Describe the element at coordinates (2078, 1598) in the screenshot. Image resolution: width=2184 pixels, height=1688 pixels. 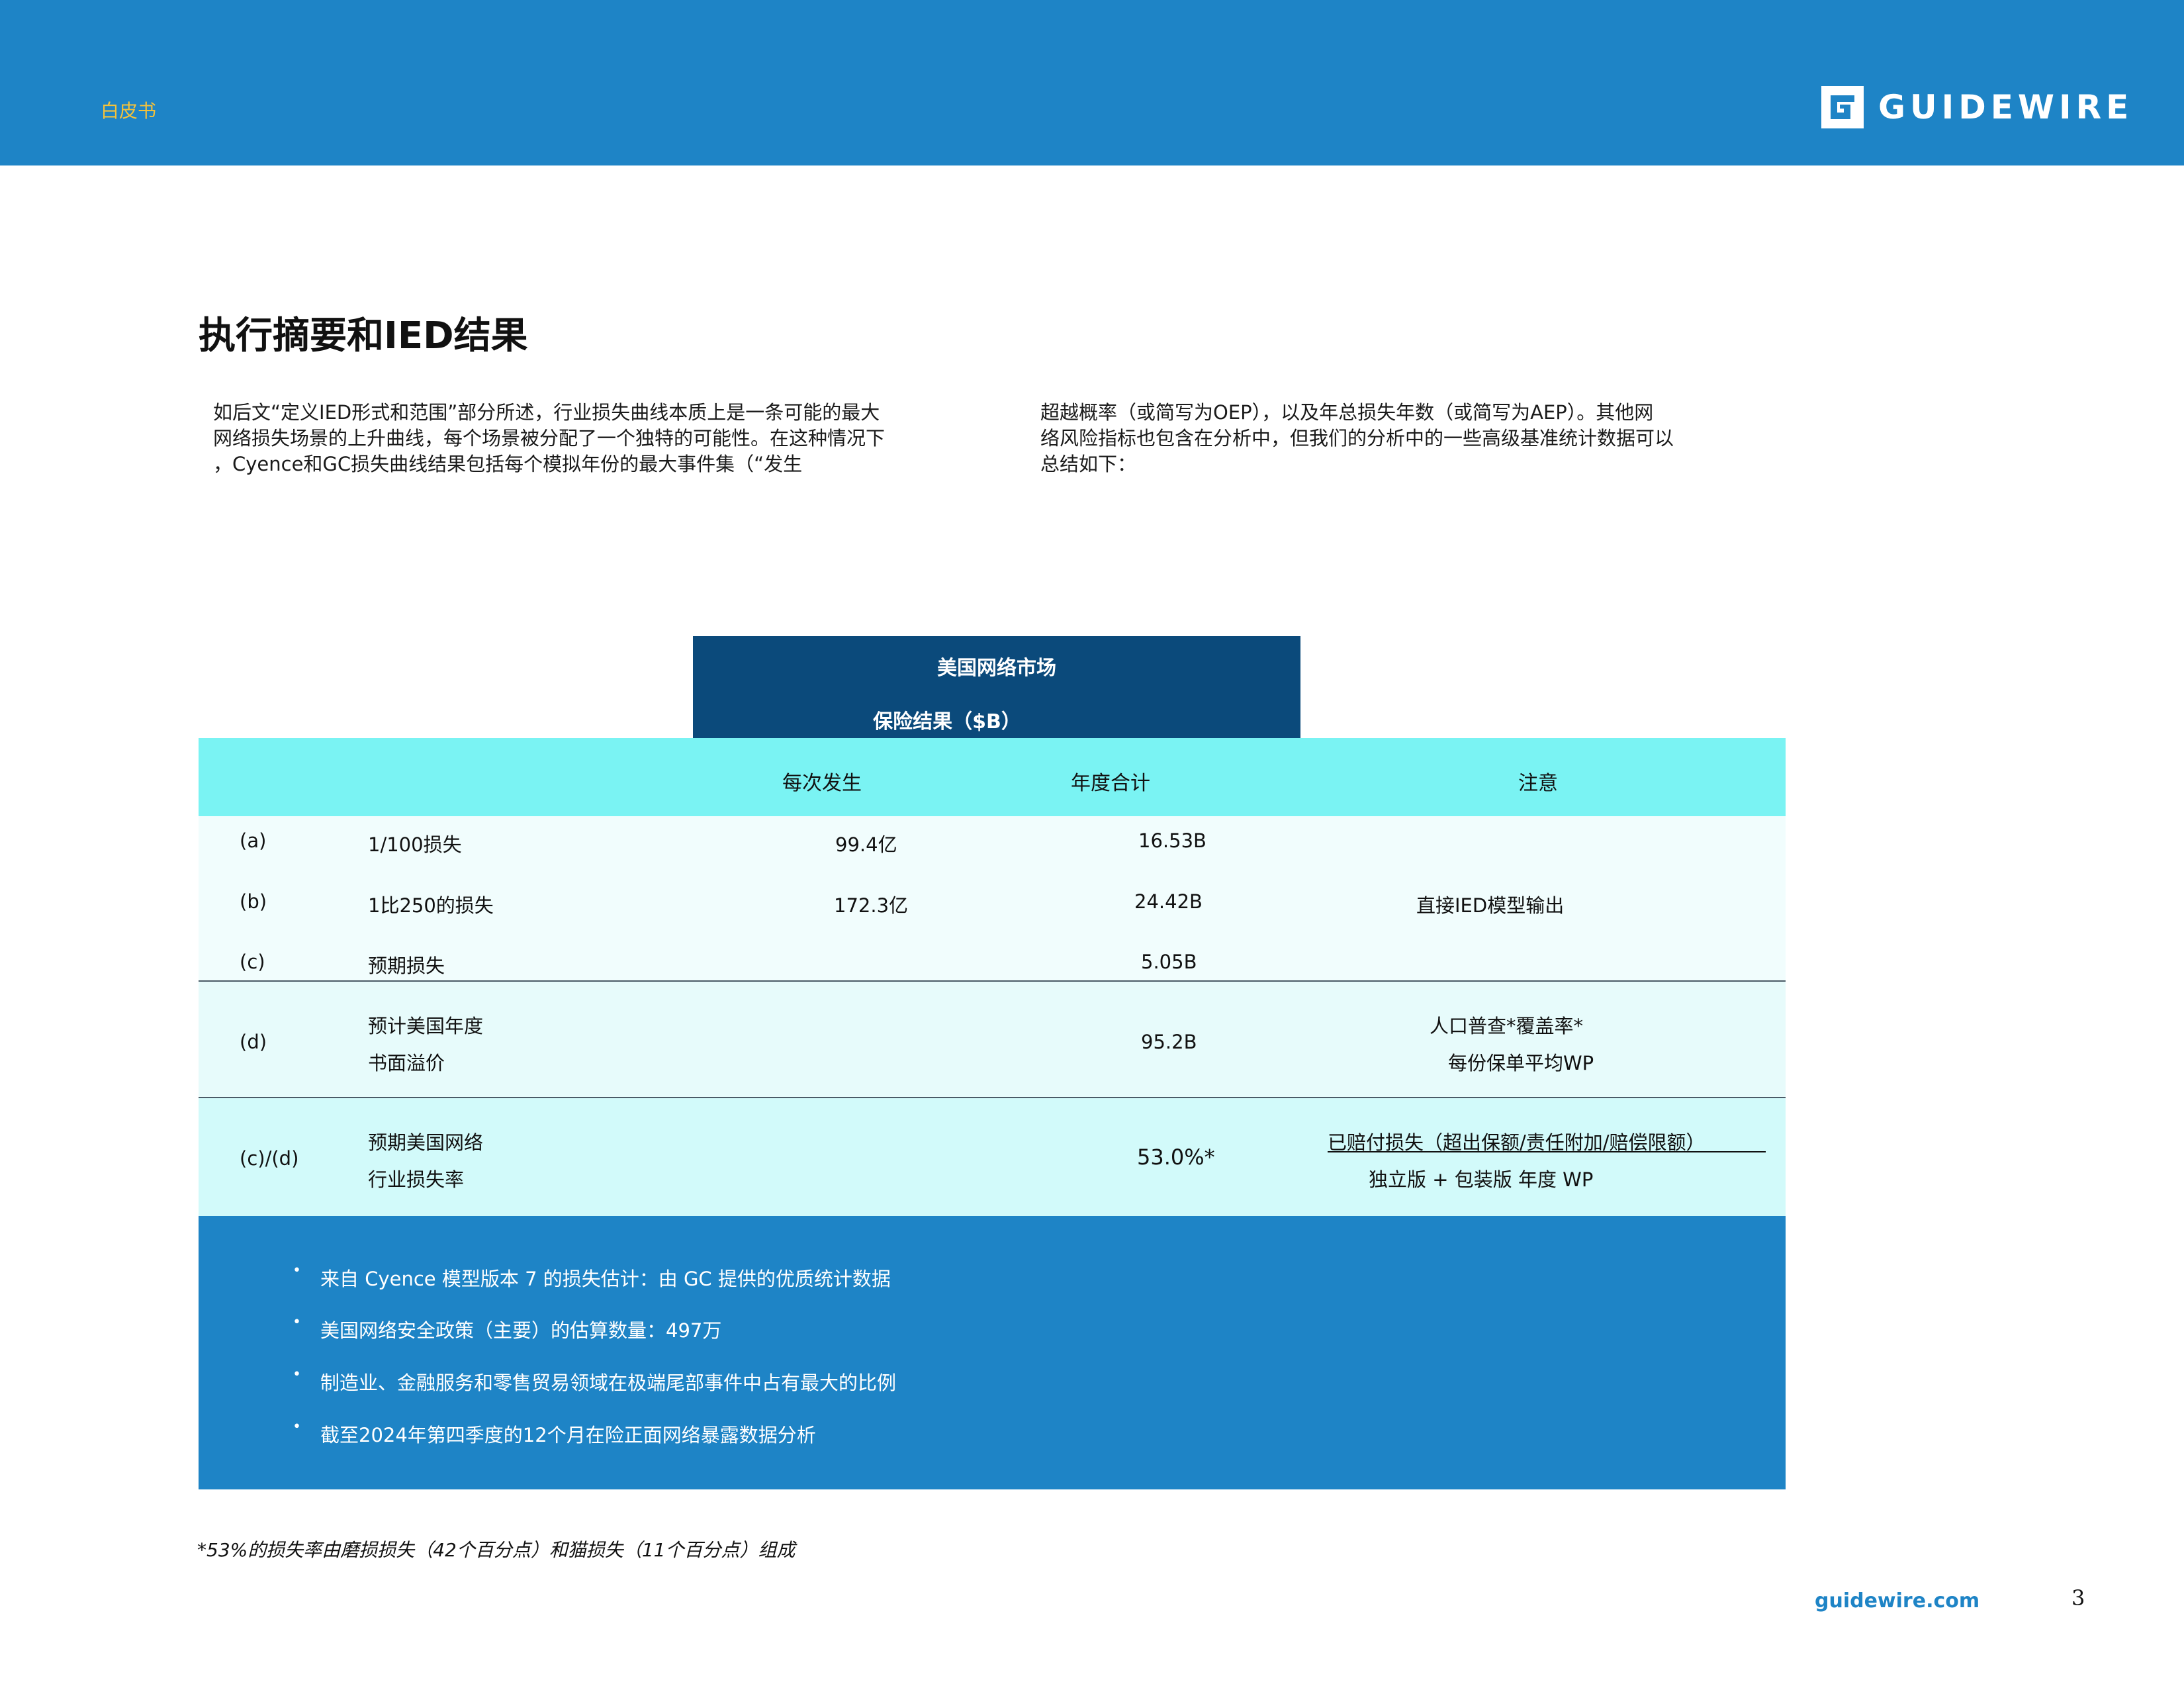
I see `page-number: 3` at that location.